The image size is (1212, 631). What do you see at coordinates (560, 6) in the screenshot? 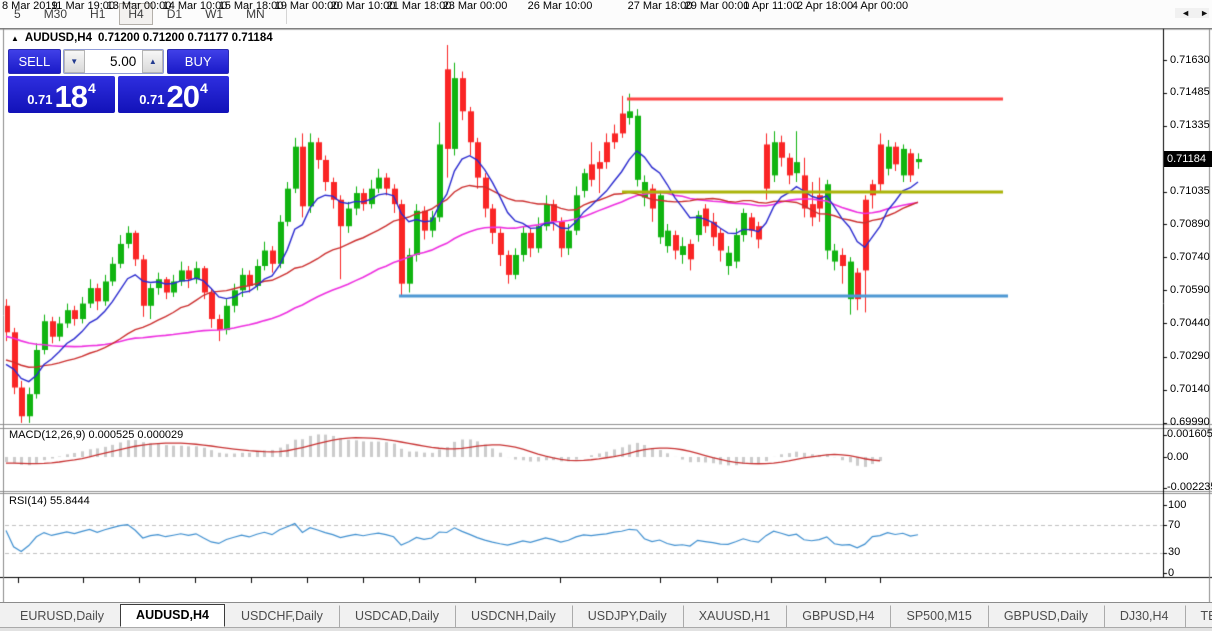
I see `time-axis-tick: 26 Mar 10:00` at bounding box center [560, 6].